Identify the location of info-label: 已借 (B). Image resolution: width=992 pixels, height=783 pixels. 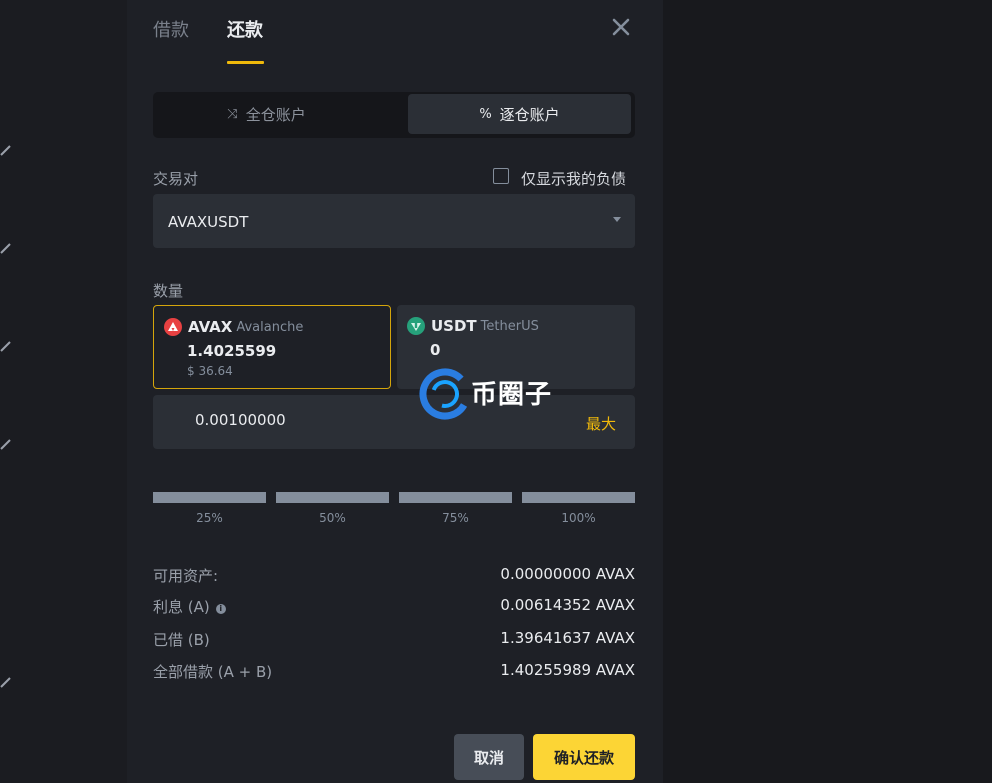
(181, 640).